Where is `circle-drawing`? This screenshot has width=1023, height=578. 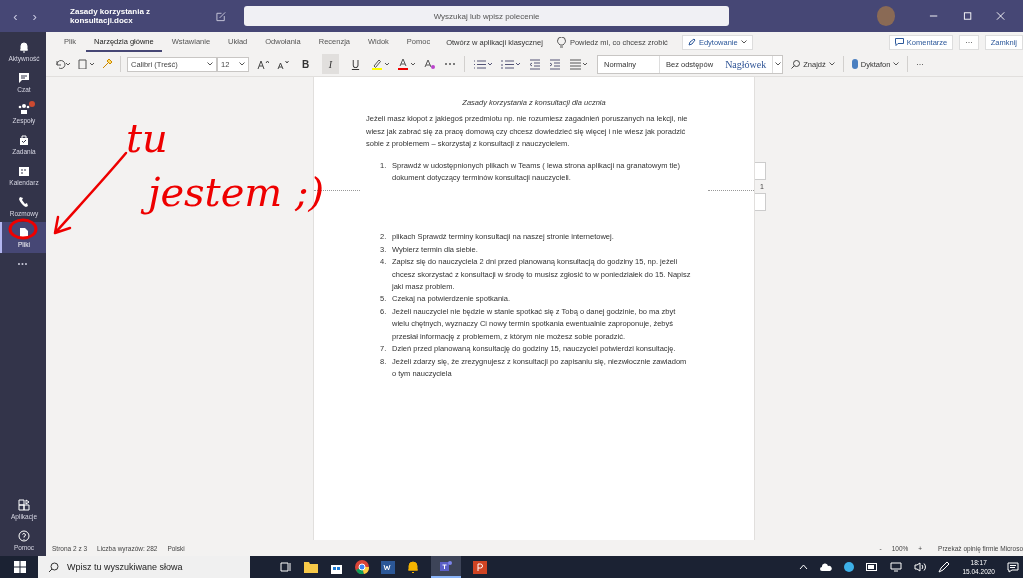
circle-drawing is located at coordinates (23, 229).